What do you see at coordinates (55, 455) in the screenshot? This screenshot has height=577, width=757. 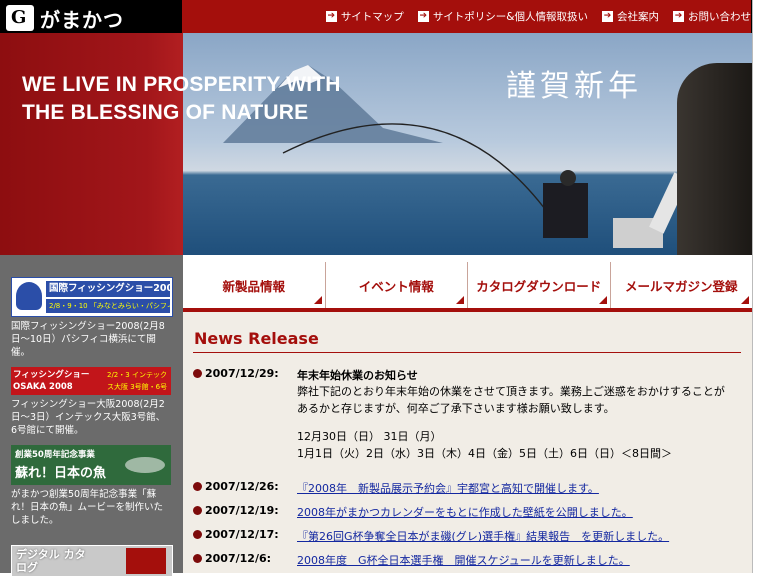 I see `banner-title: 創業50周年記念事業` at bounding box center [55, 455].